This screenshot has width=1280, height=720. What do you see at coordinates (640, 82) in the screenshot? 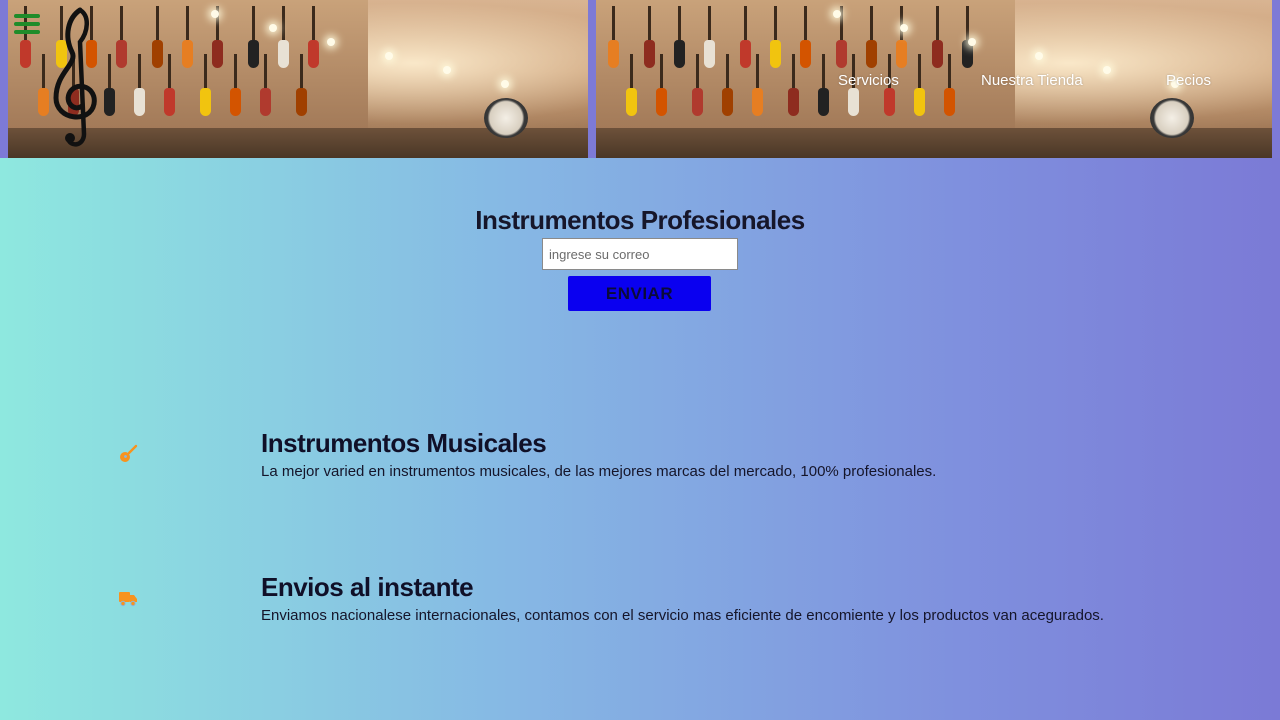
I see `main-nav: Servicios Nuestra Tienda Pecios` at bounding box center [640, 82].